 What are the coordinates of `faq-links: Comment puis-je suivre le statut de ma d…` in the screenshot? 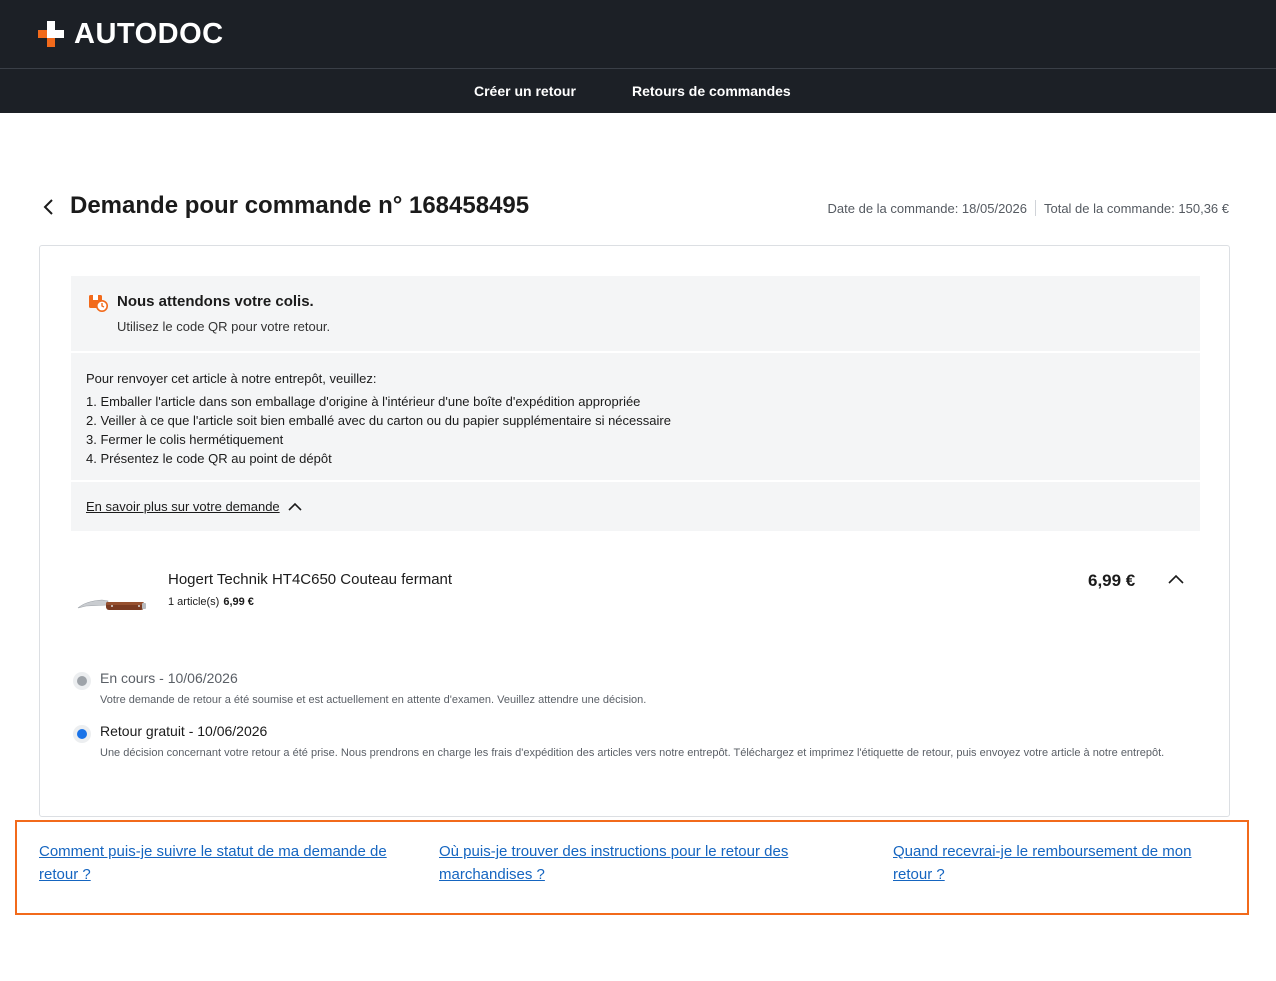 It's located at (632, 867).